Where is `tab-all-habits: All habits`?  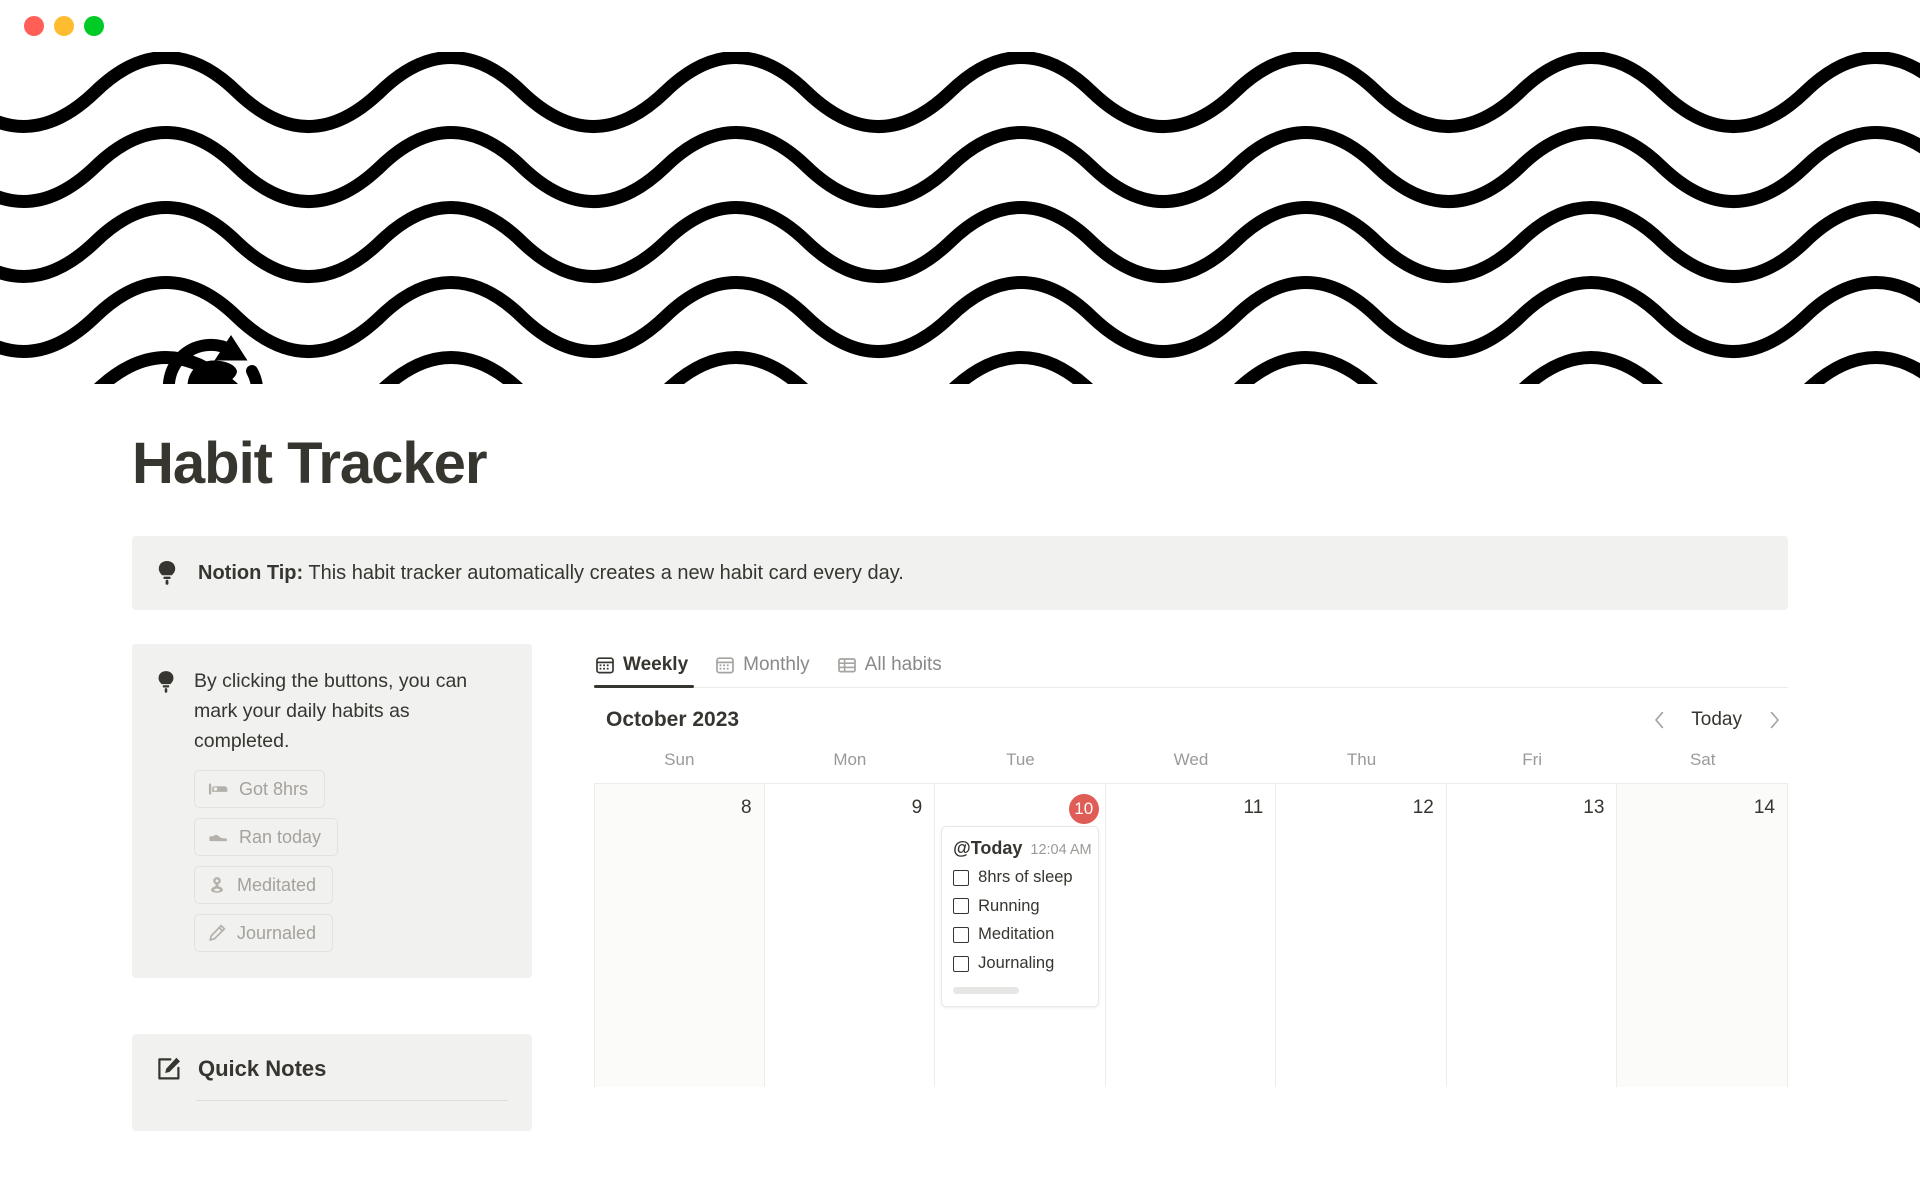 tab-all-habits: All habits is located at coordinates (890, 670).